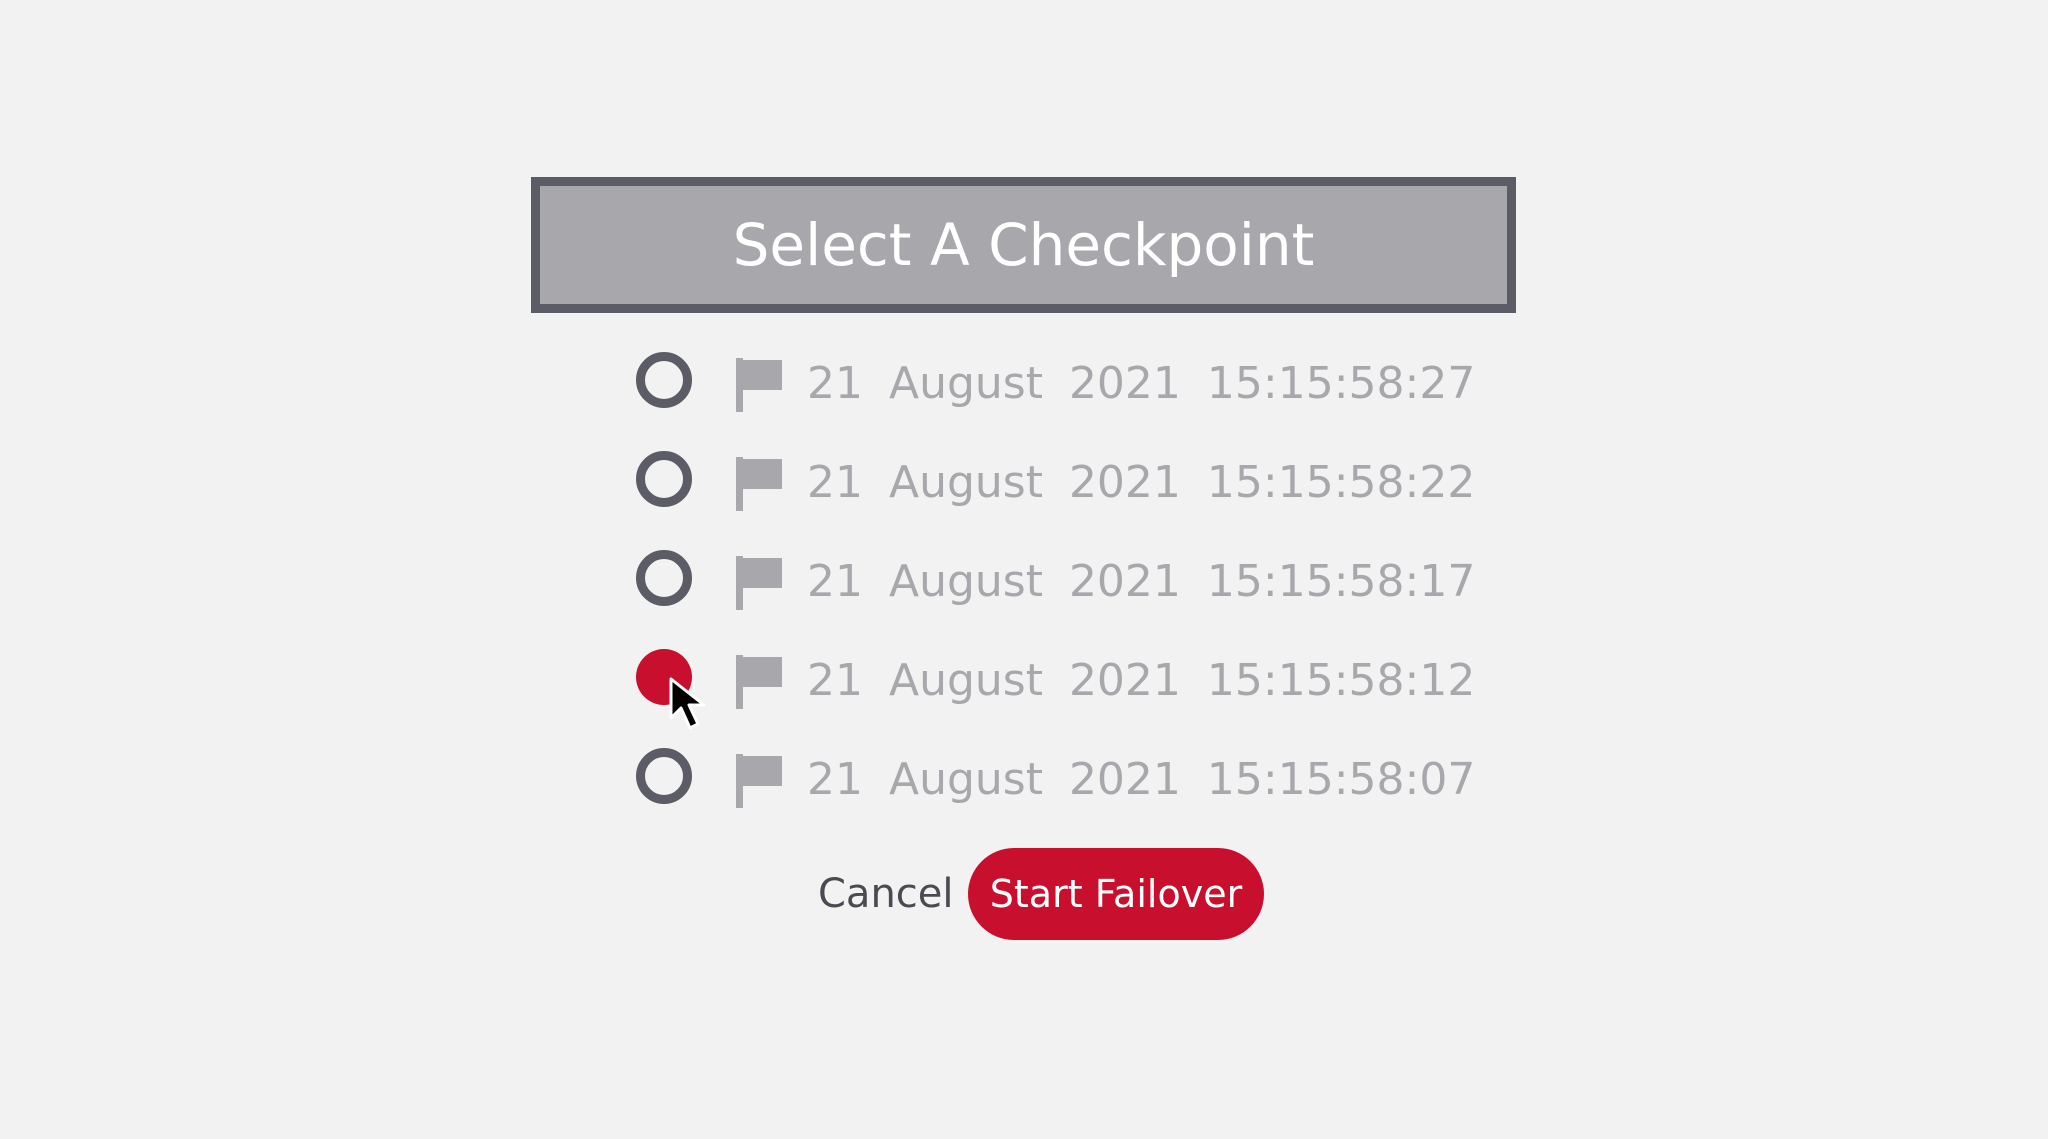 The width and height of the screenshot is (2048, 1139). Describe the element at coordinates (1141, 383) in the screenshot. I see `checkpoint-label: 21 August 2021 15:15:58:27` at that location.